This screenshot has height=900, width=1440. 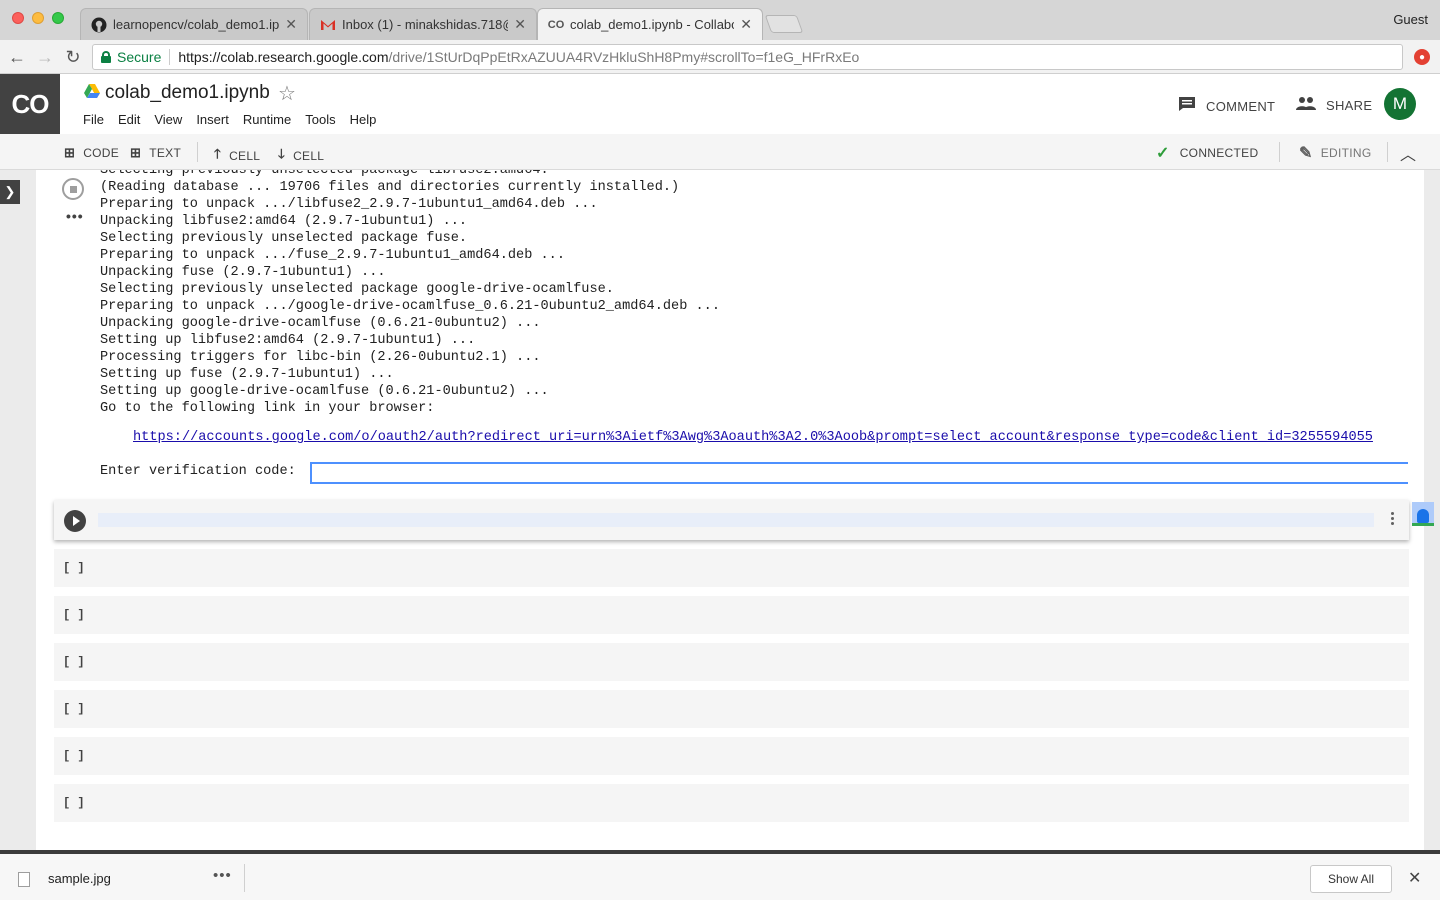 What do you see at coordinates (93, 119) in the screenshot?
I see `menu-file: File` at bounding box center [93, 119].